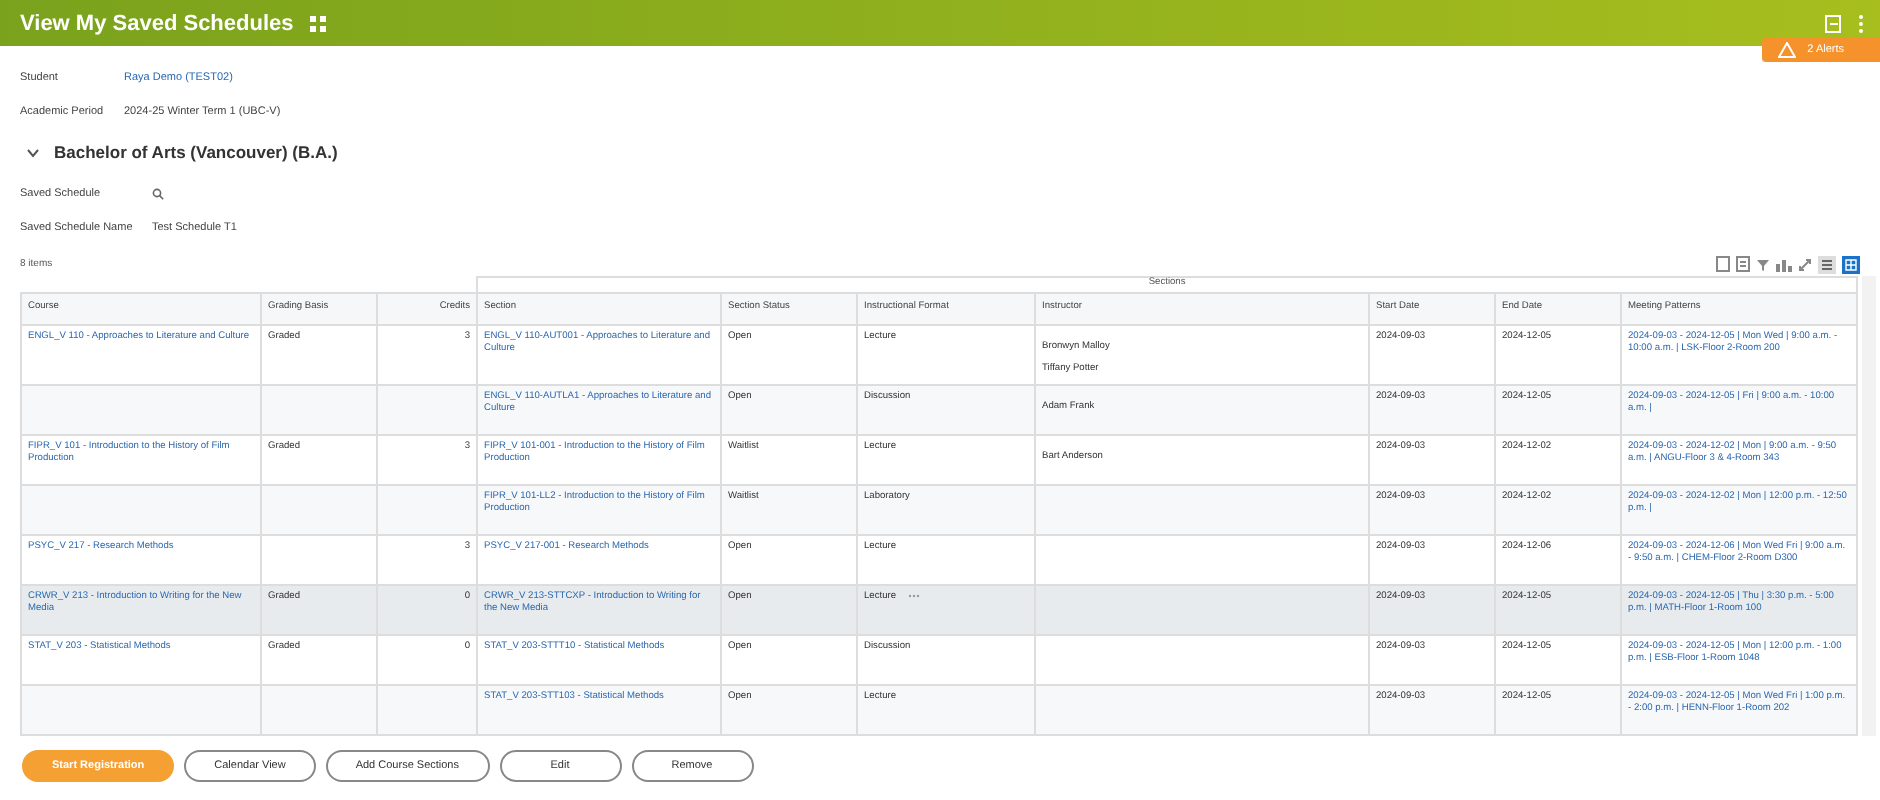 The image size is (1880, 800). What do you see at coordinates (1833, 23) in the screenshot?
I see `export-icon` at bounding box center [1833, 23].